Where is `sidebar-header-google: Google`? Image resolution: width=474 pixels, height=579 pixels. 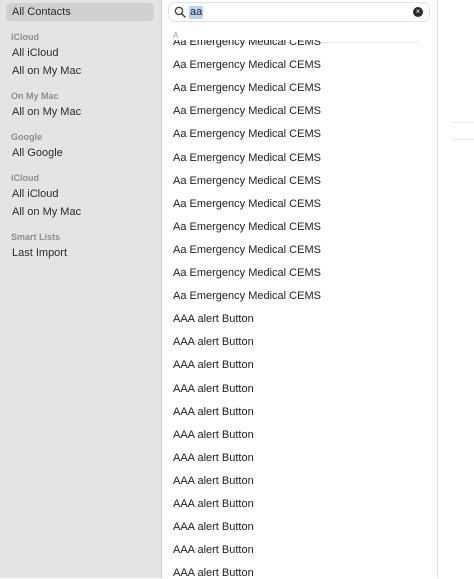 sidebar-header-google: Google is located at coordinates (26, 137).